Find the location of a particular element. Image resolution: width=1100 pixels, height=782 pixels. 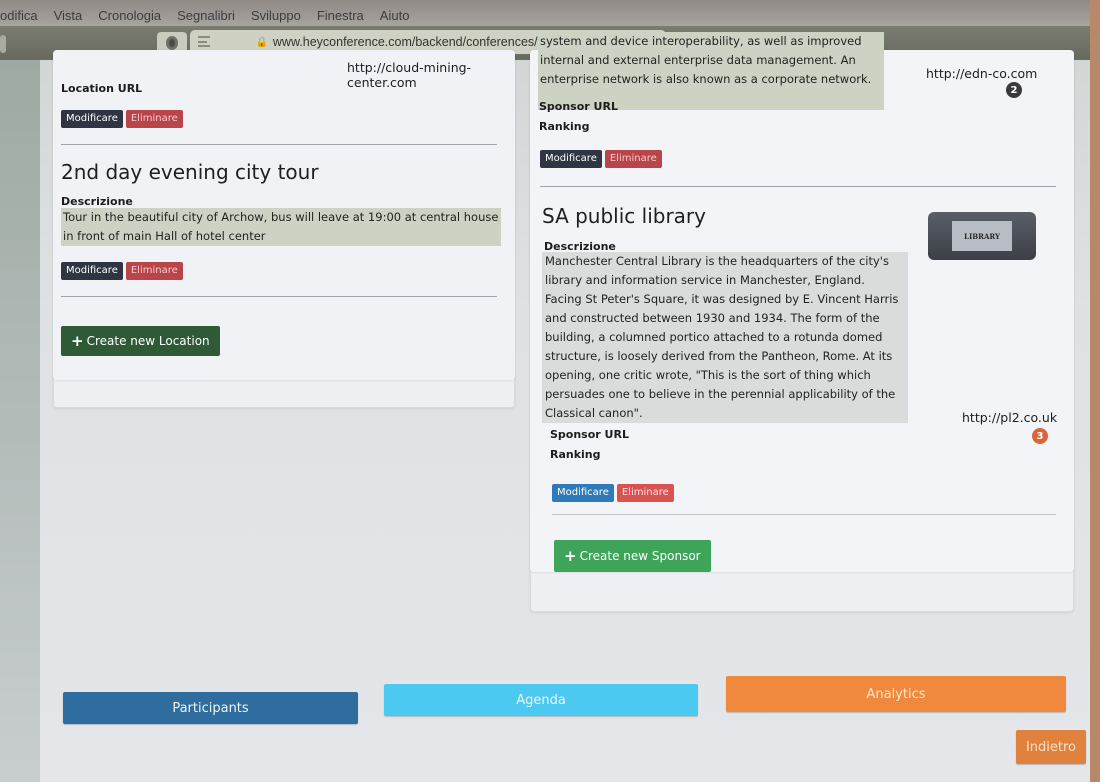

menu-item-finestra: Finestra is located at coordinates (340, 15).